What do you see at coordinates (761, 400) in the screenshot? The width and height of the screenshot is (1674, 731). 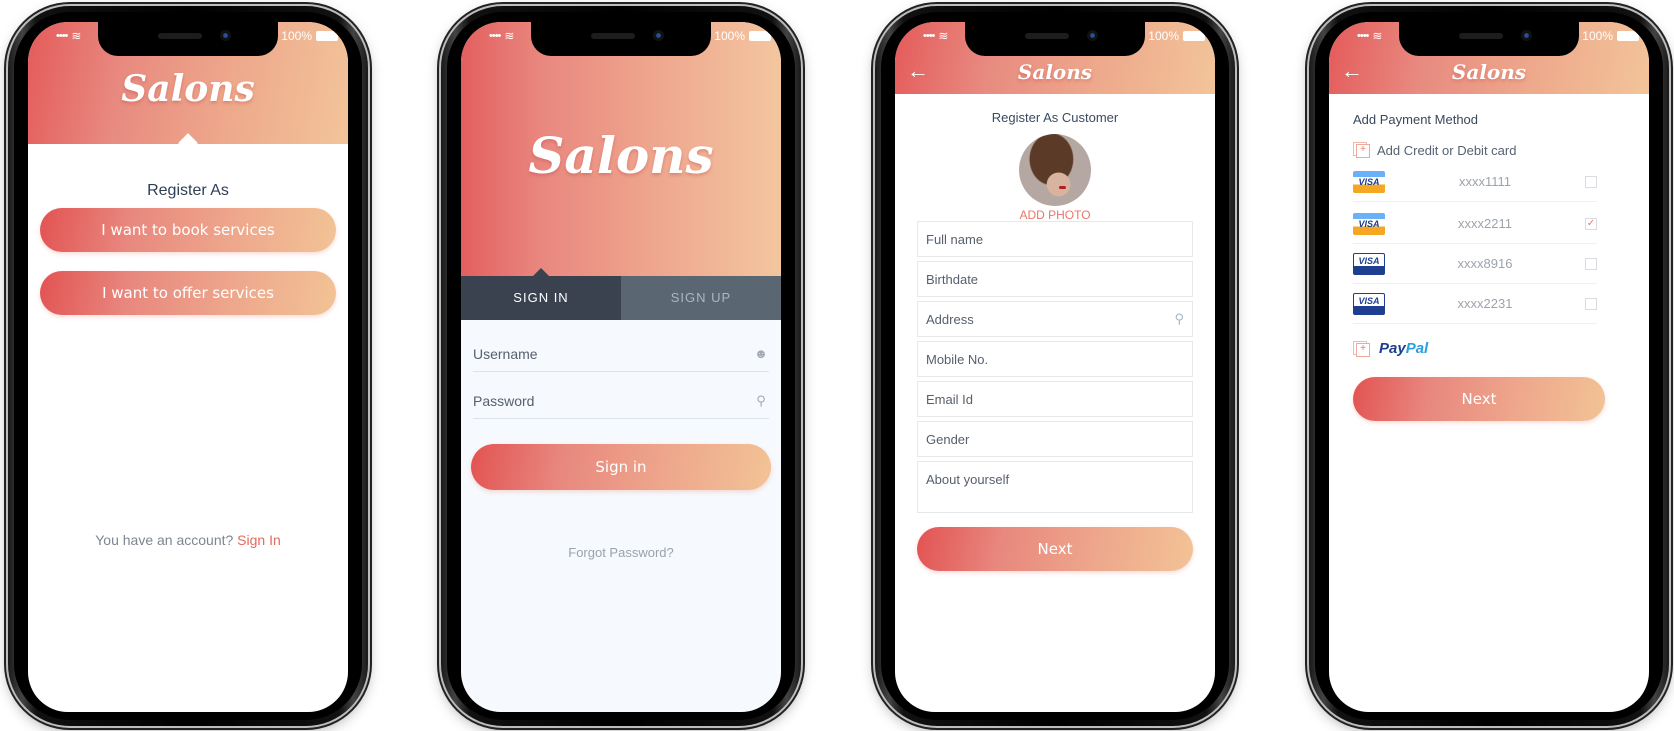 I see `key-icon: ⚲` at bounding box center [761, 400].